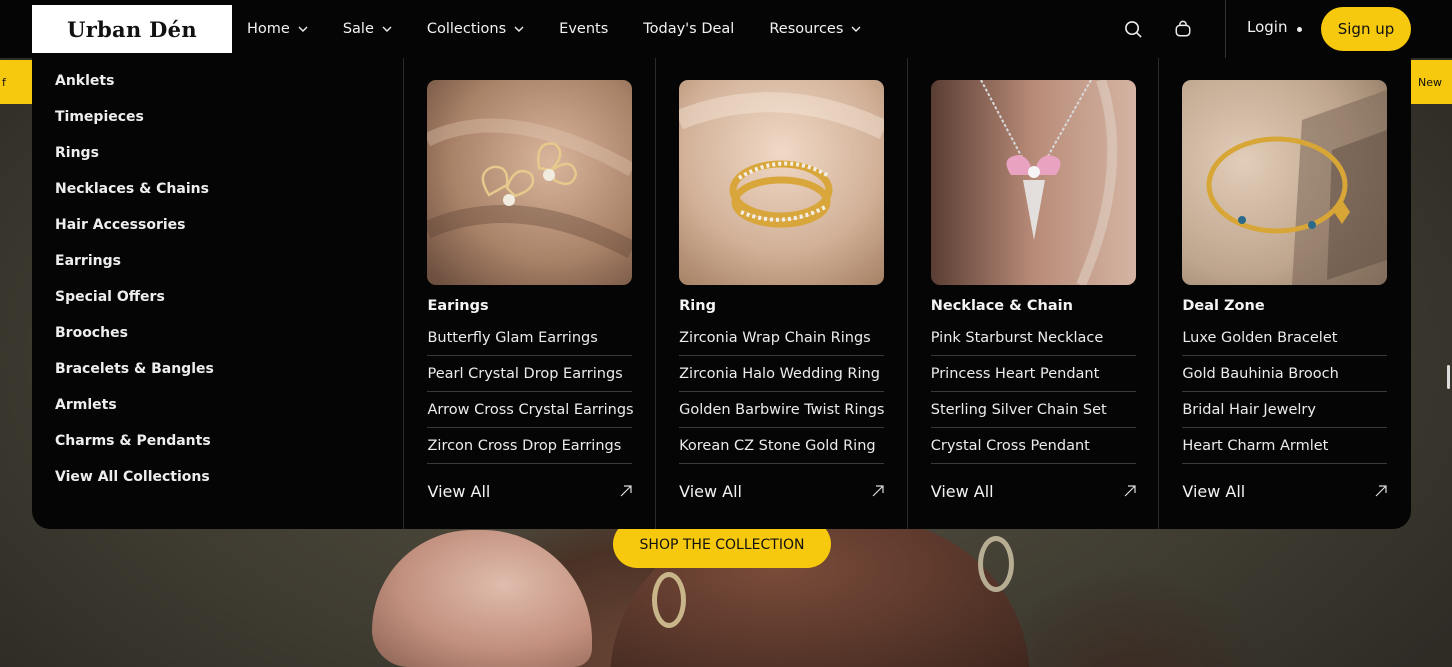 The height and width of the screenshot is (667, 1452). Describe the element at coordinates (1267, 27) in the screenshot. I see `login-link: Login` at that location.